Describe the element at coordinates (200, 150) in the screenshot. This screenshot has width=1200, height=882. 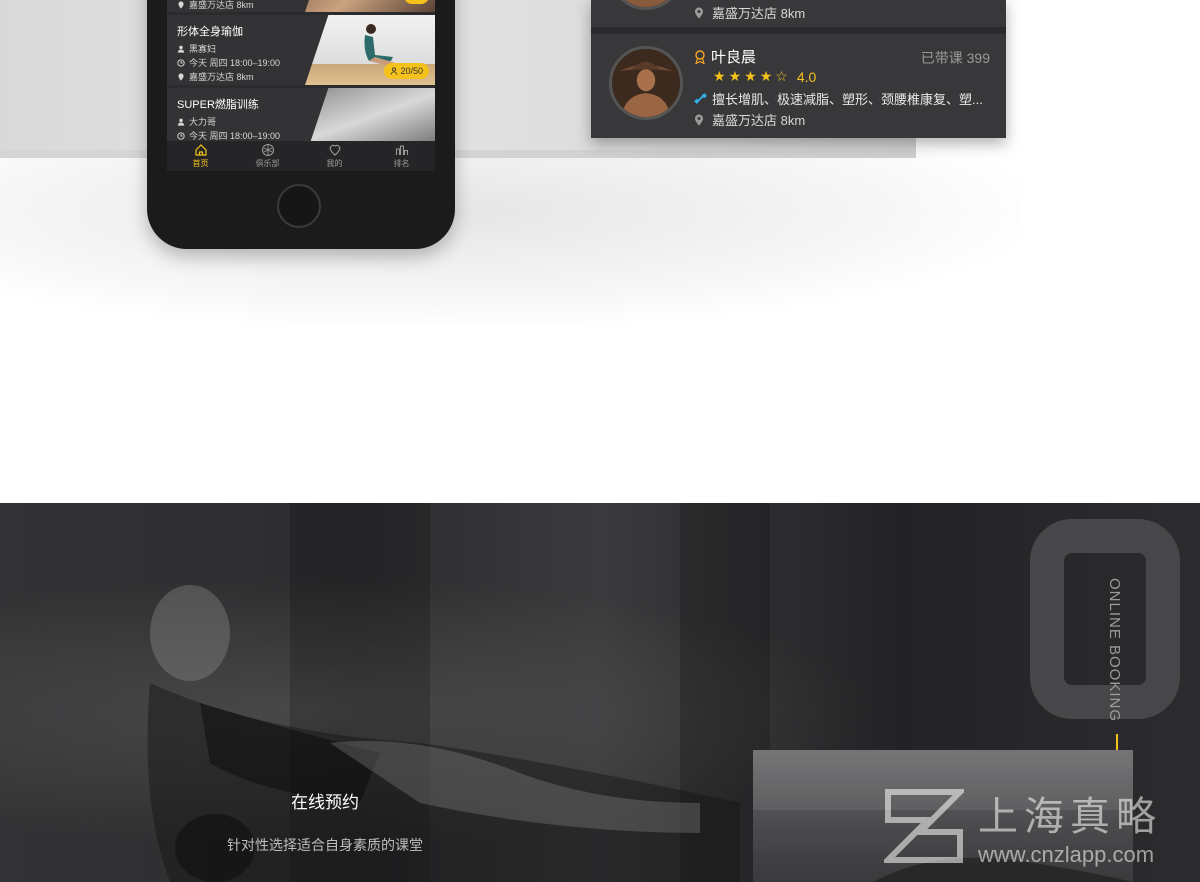
I see `home-icon` at that location.